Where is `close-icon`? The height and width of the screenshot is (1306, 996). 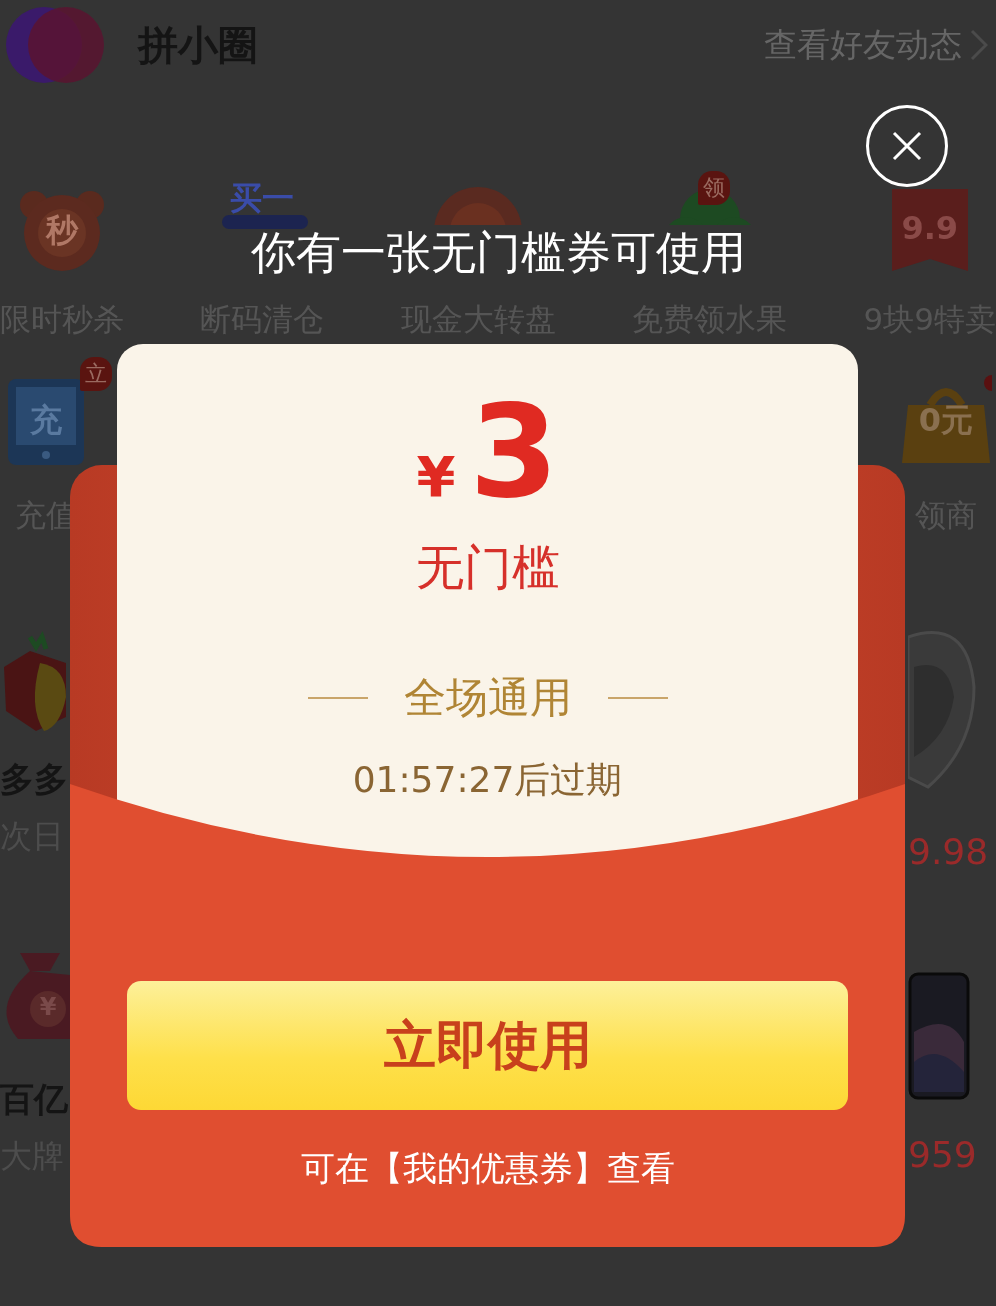
close-icon is located at coordinates (907, 146).